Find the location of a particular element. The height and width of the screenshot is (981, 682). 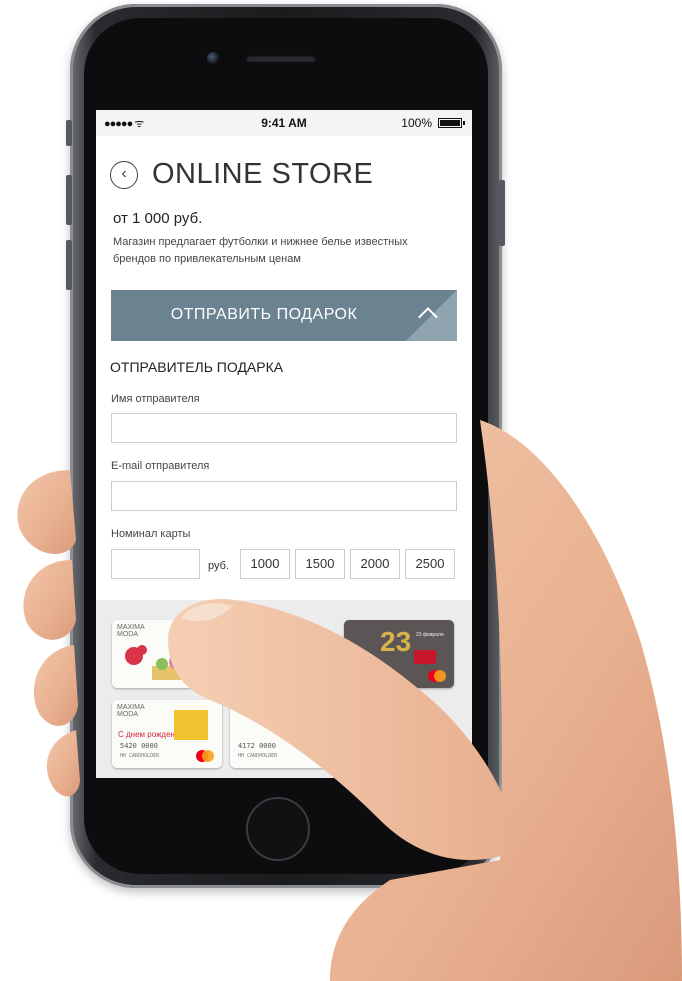

gift-card-option: 4172 0000 HH CARDHOLDER is located at coordinates (285, 734).